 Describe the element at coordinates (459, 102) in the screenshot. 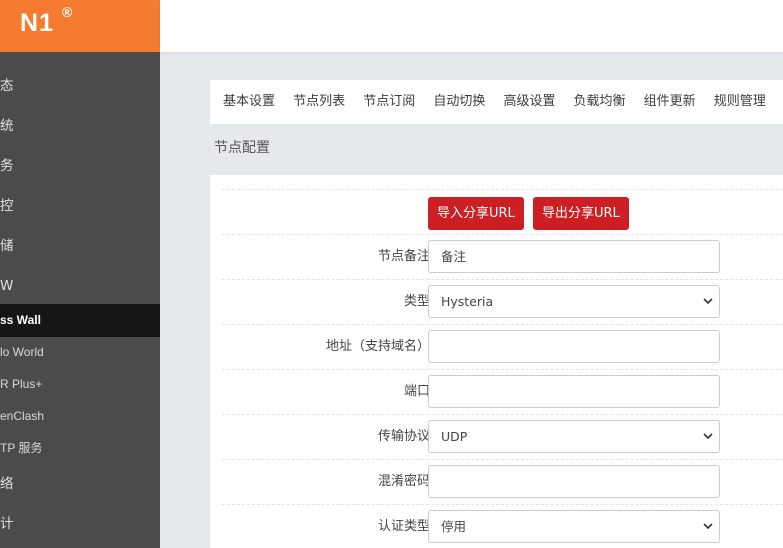

I see `tab-auto-switch: 自动切换` at that location.